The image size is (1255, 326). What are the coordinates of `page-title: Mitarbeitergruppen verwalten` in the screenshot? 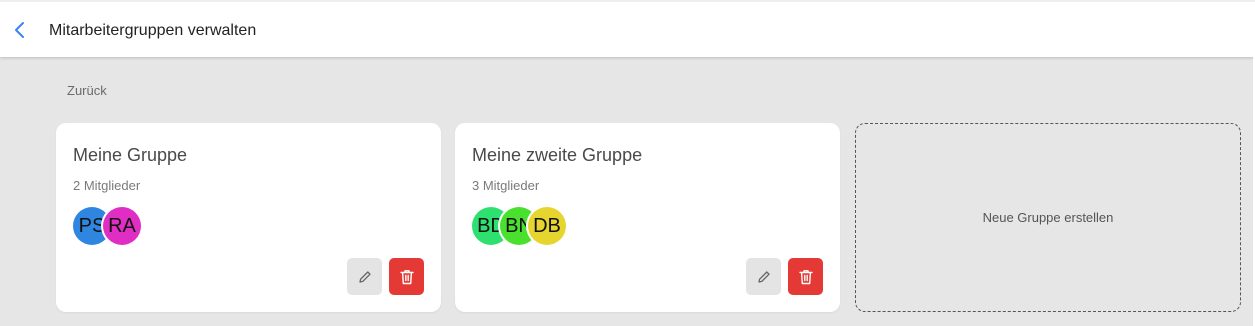 It's located at (153, 30).